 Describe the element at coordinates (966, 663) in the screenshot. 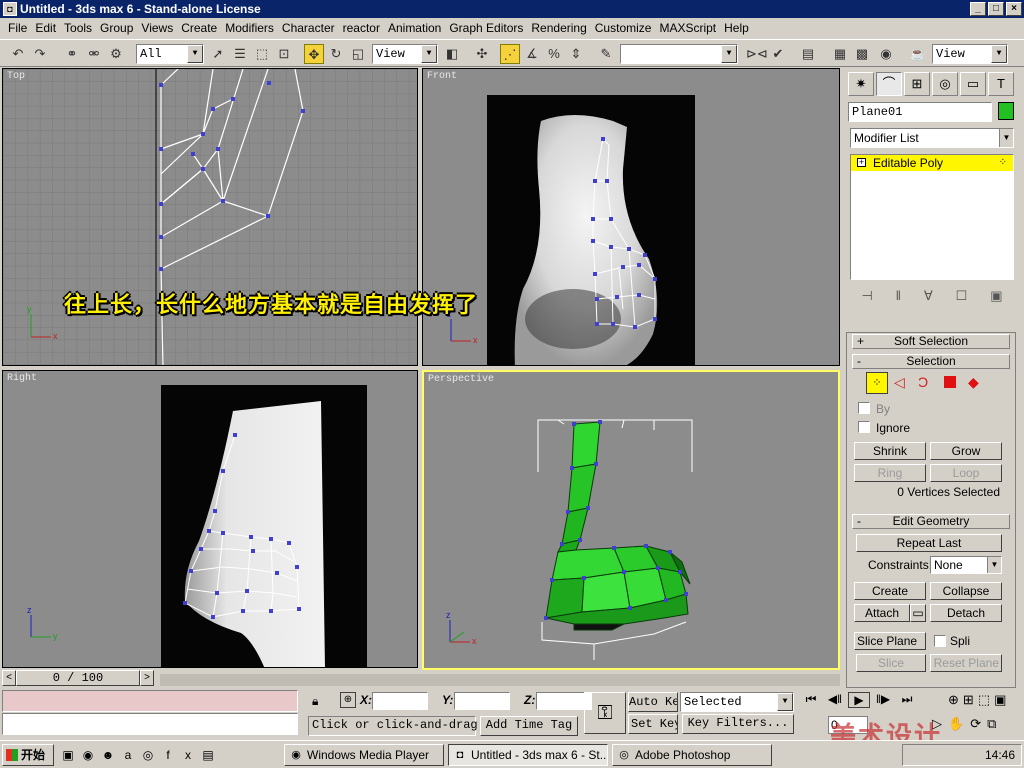

I see `reset-plane-button: Reset Plane` at that location.